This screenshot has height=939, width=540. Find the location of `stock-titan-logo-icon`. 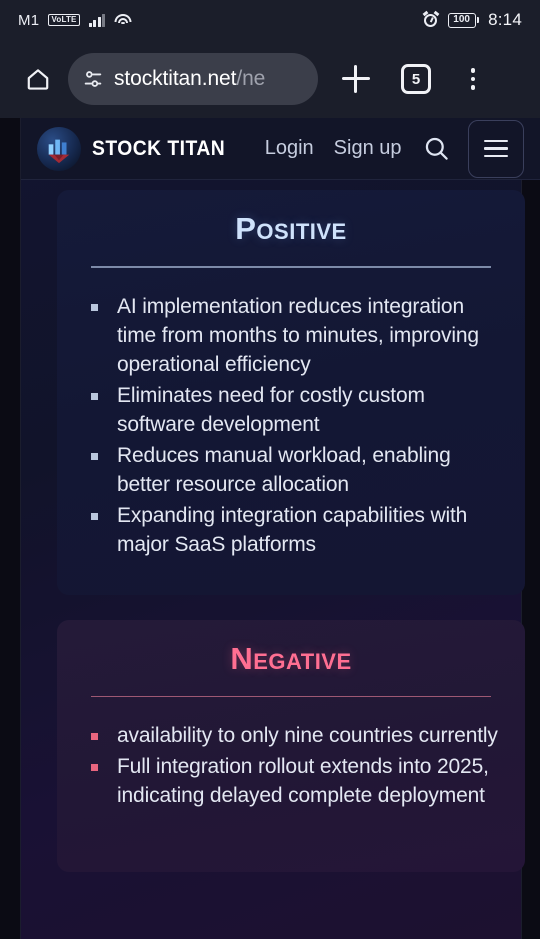

stock-titan-logo-icon is located at coordinates (59, 148).